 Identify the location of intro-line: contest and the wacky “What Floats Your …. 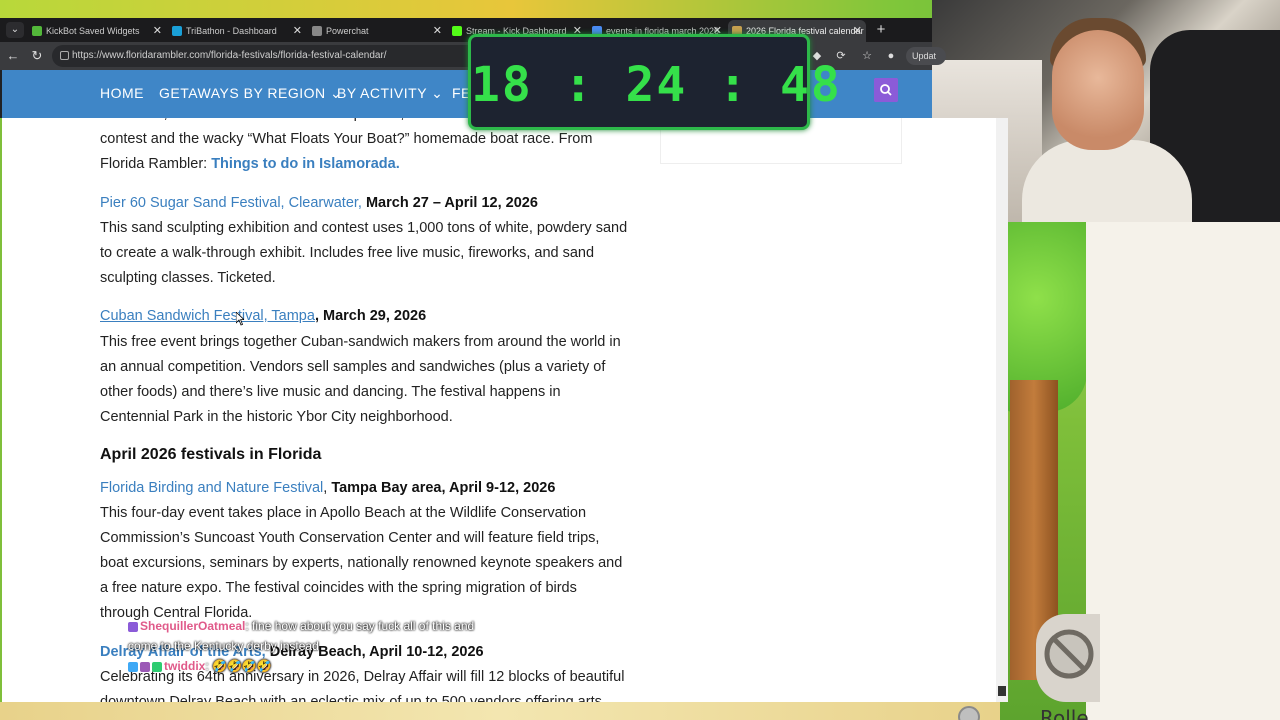
(346, 139).